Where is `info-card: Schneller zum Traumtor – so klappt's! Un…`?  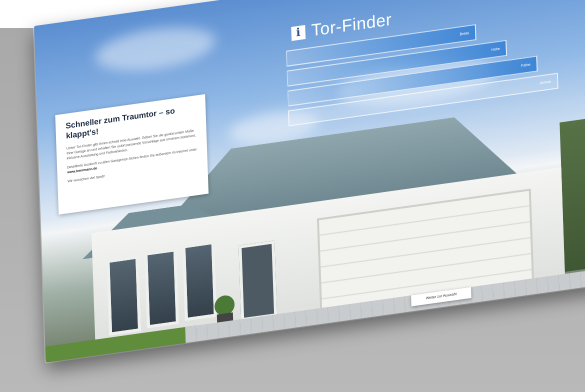
info-card: Schneller zum Traumtor – so klappt's! Un… is located at coordinates (132, 154).